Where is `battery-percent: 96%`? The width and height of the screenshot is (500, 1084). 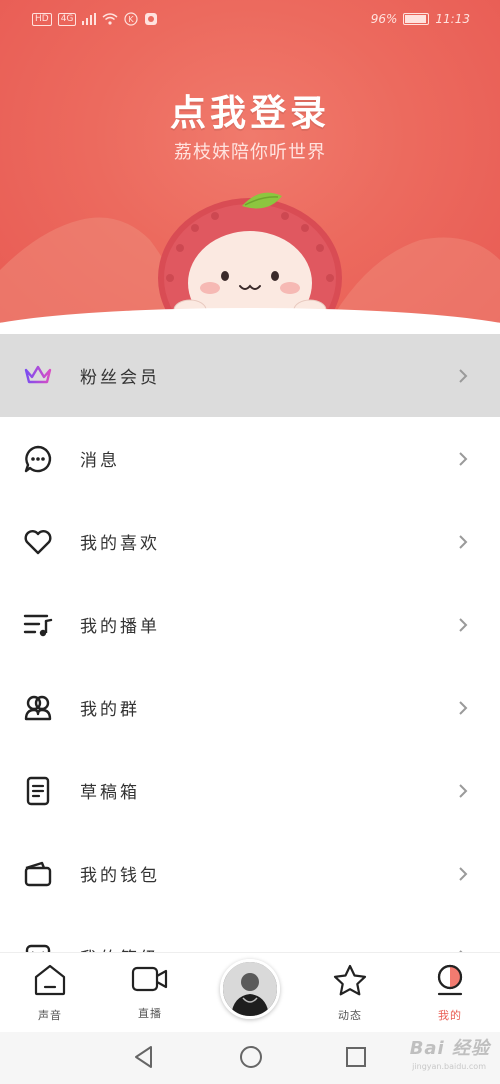 battery-percent: 96% is located at coordinates (384, 19).